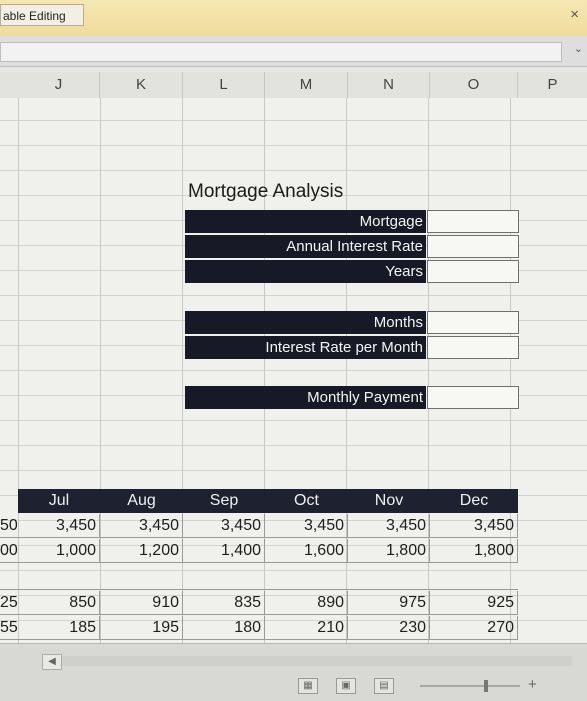  Describe the element at coordinates (305, 246) in the screenshot. I see `annual-interest-rate-label: Annual Interest Rate` at that location.